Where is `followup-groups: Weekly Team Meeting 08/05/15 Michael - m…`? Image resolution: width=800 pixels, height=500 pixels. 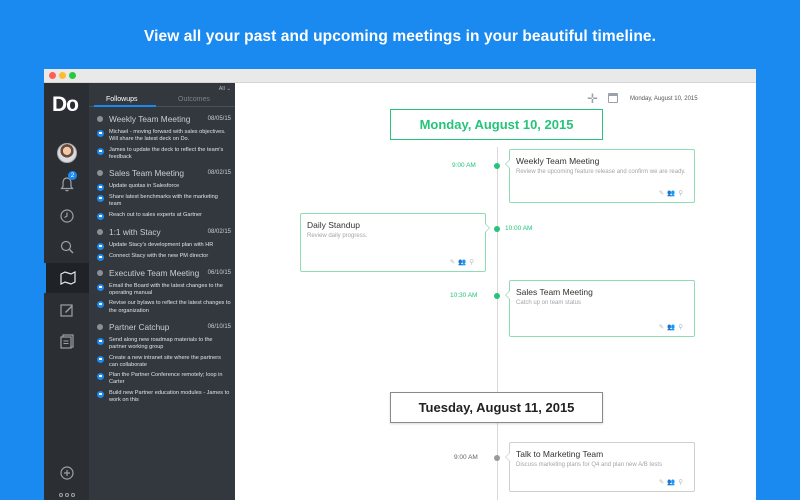
followup-groups: Weekly Team Meeting 08/05/15 Michael - m… is located at coordinates (162, 258).